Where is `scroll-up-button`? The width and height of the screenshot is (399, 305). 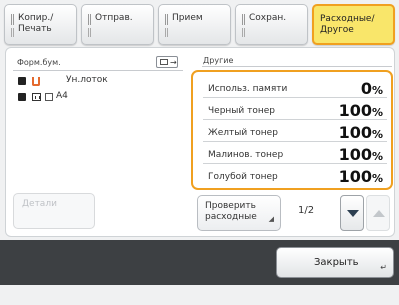
scroll-up-button is located at coordinates (378, 213).